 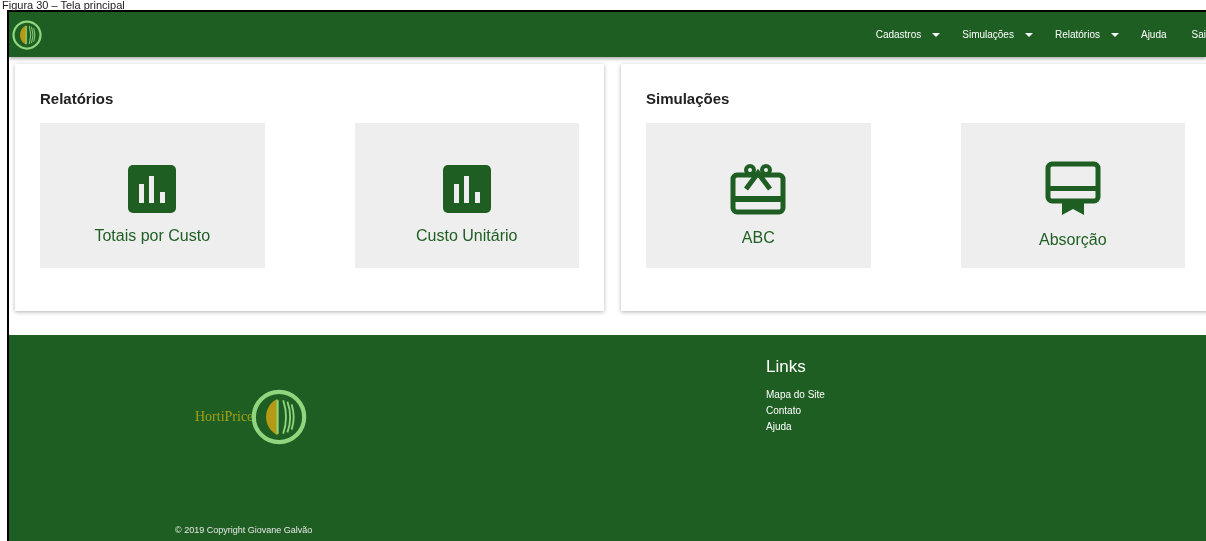 I want to click on footer-link: Mapa do Site, so click(x=795, y=395).